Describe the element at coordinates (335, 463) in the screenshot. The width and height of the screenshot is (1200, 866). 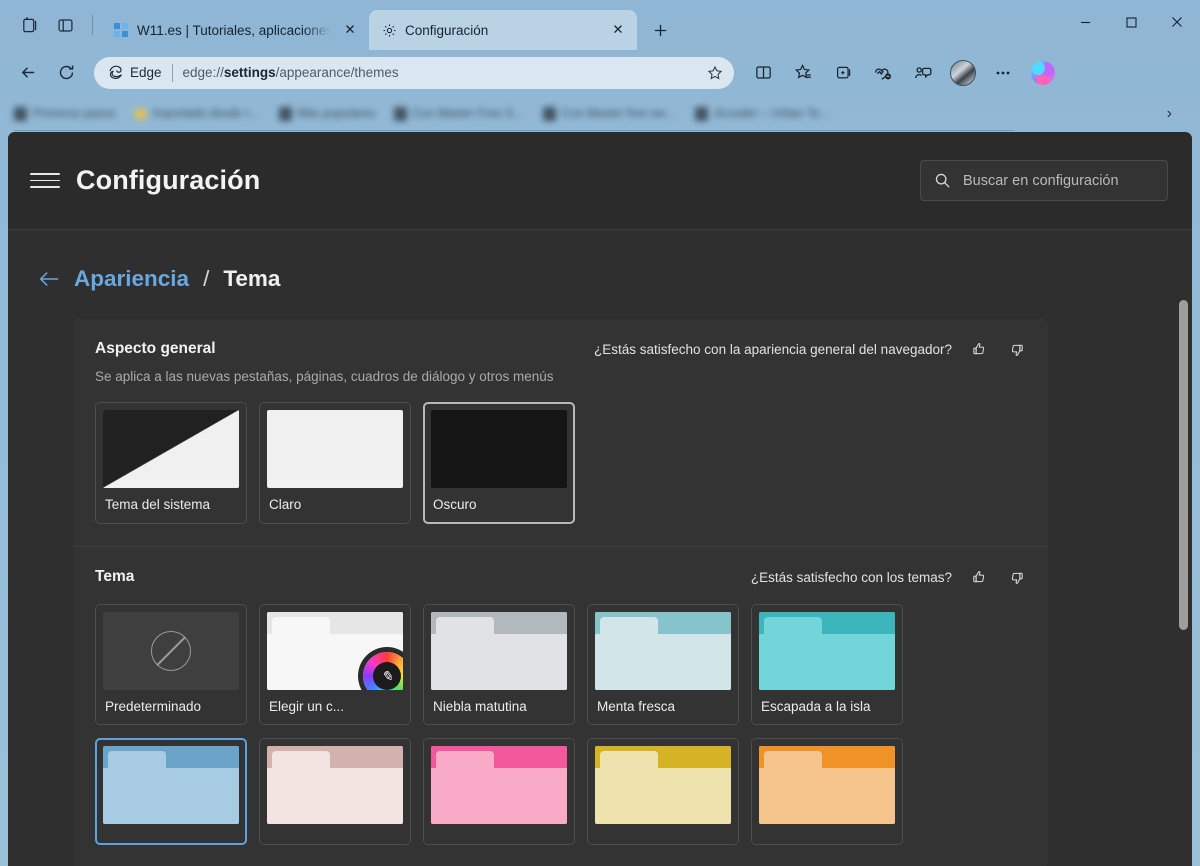
I see `appearance-option-light: Claro` at that location.